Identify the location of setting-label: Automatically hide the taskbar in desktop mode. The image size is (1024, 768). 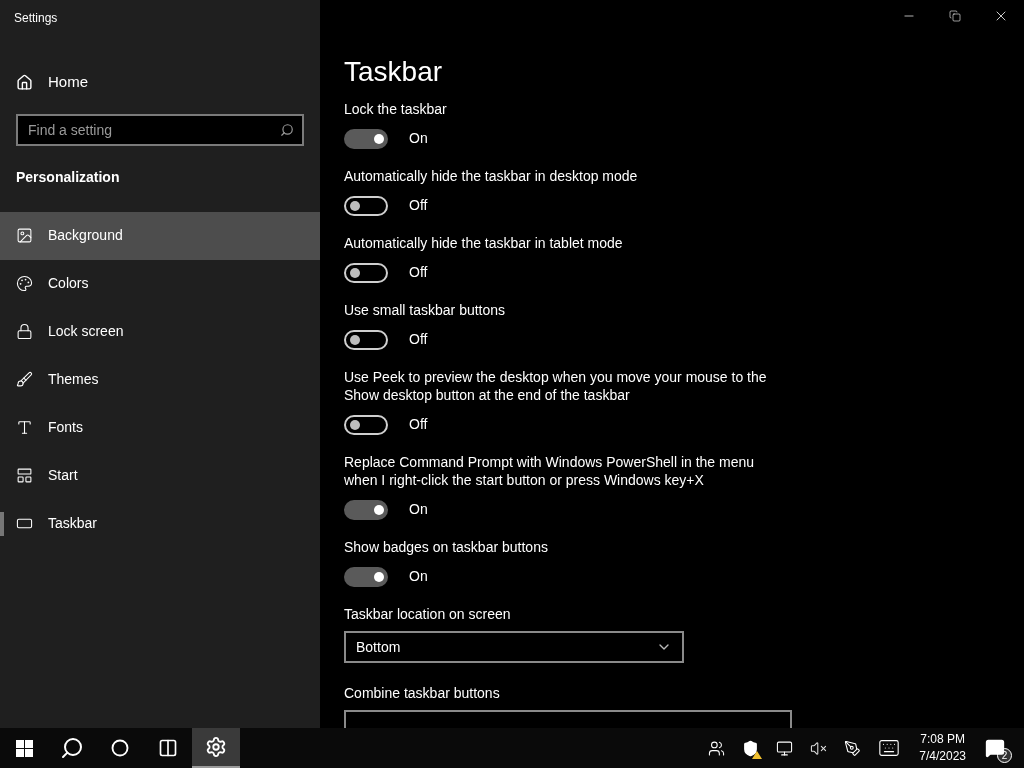
(491, 176).